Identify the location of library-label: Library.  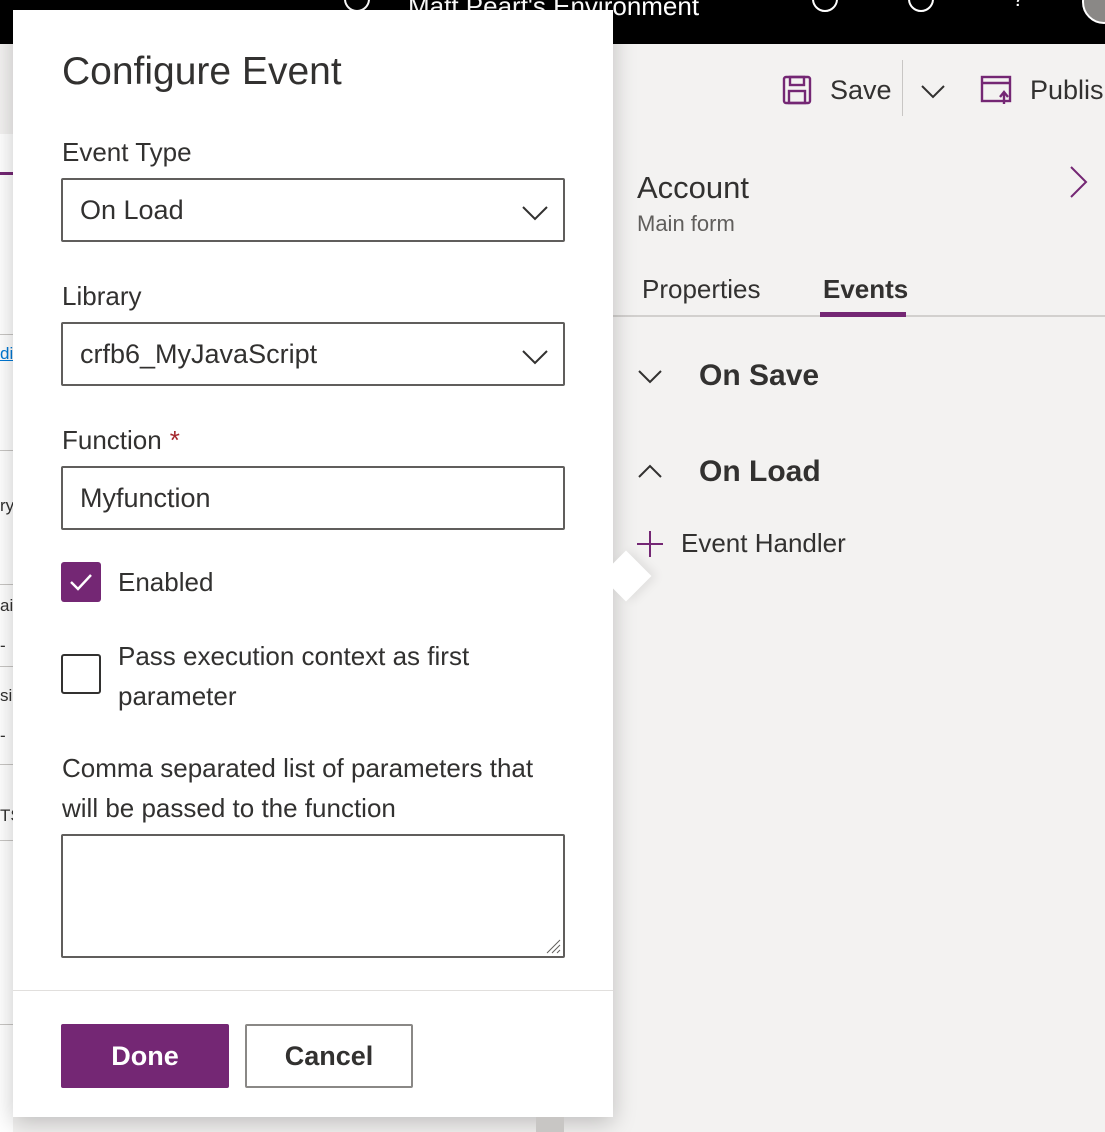
(102, 296).